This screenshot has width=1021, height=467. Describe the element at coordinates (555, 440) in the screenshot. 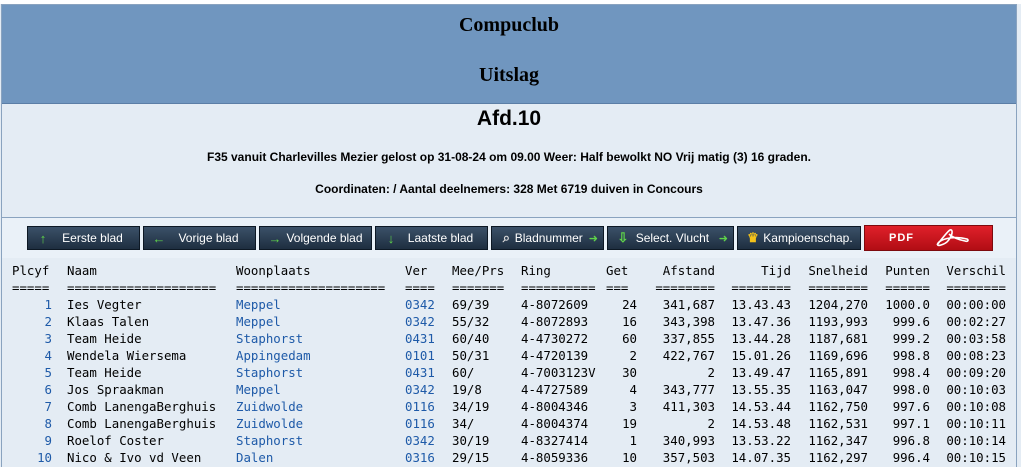

I see `cell-ring: 4-8327414` at that location.